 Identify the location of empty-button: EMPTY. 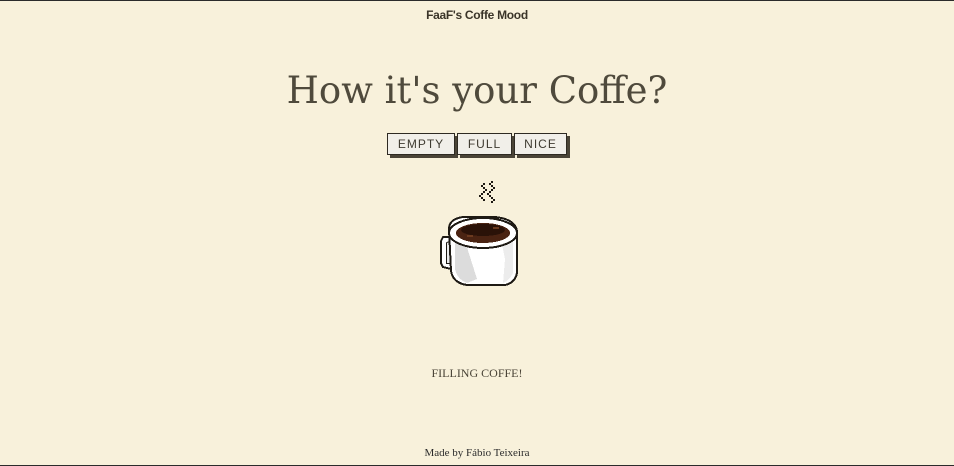
(421, 144).